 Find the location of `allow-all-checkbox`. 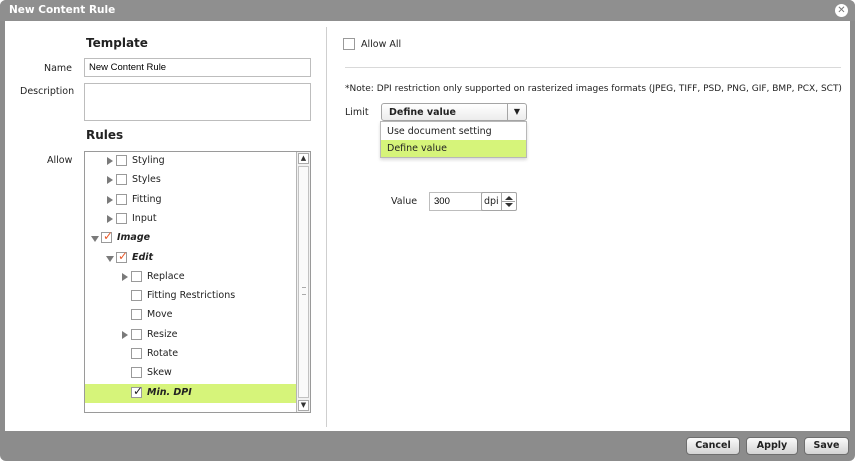

allow-all-checkbox is located at coordinates (349, 44).